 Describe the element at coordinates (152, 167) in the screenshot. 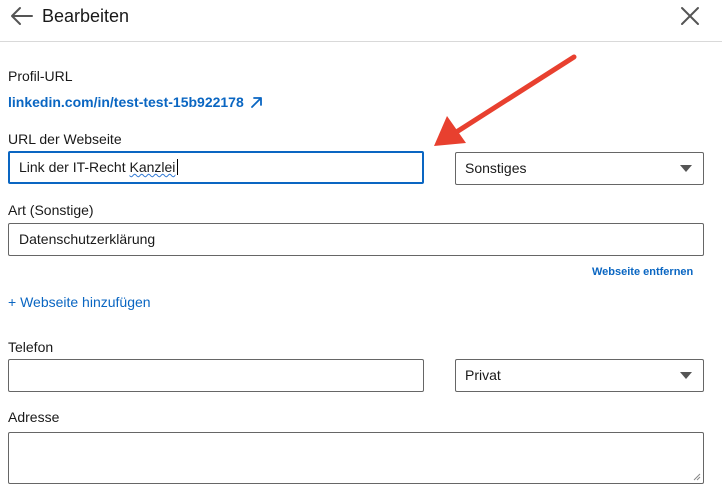

I see `misspelled-word: Kanzlei` at that location.